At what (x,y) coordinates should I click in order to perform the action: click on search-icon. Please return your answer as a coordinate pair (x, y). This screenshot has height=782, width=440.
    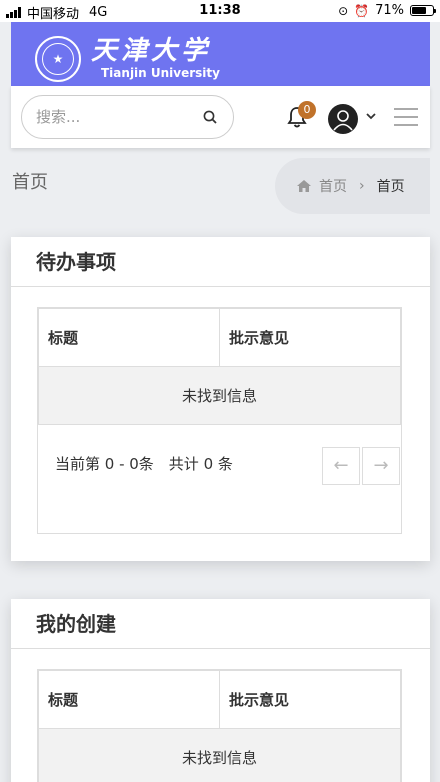
    Looking at the image, I should click on (210, 117).